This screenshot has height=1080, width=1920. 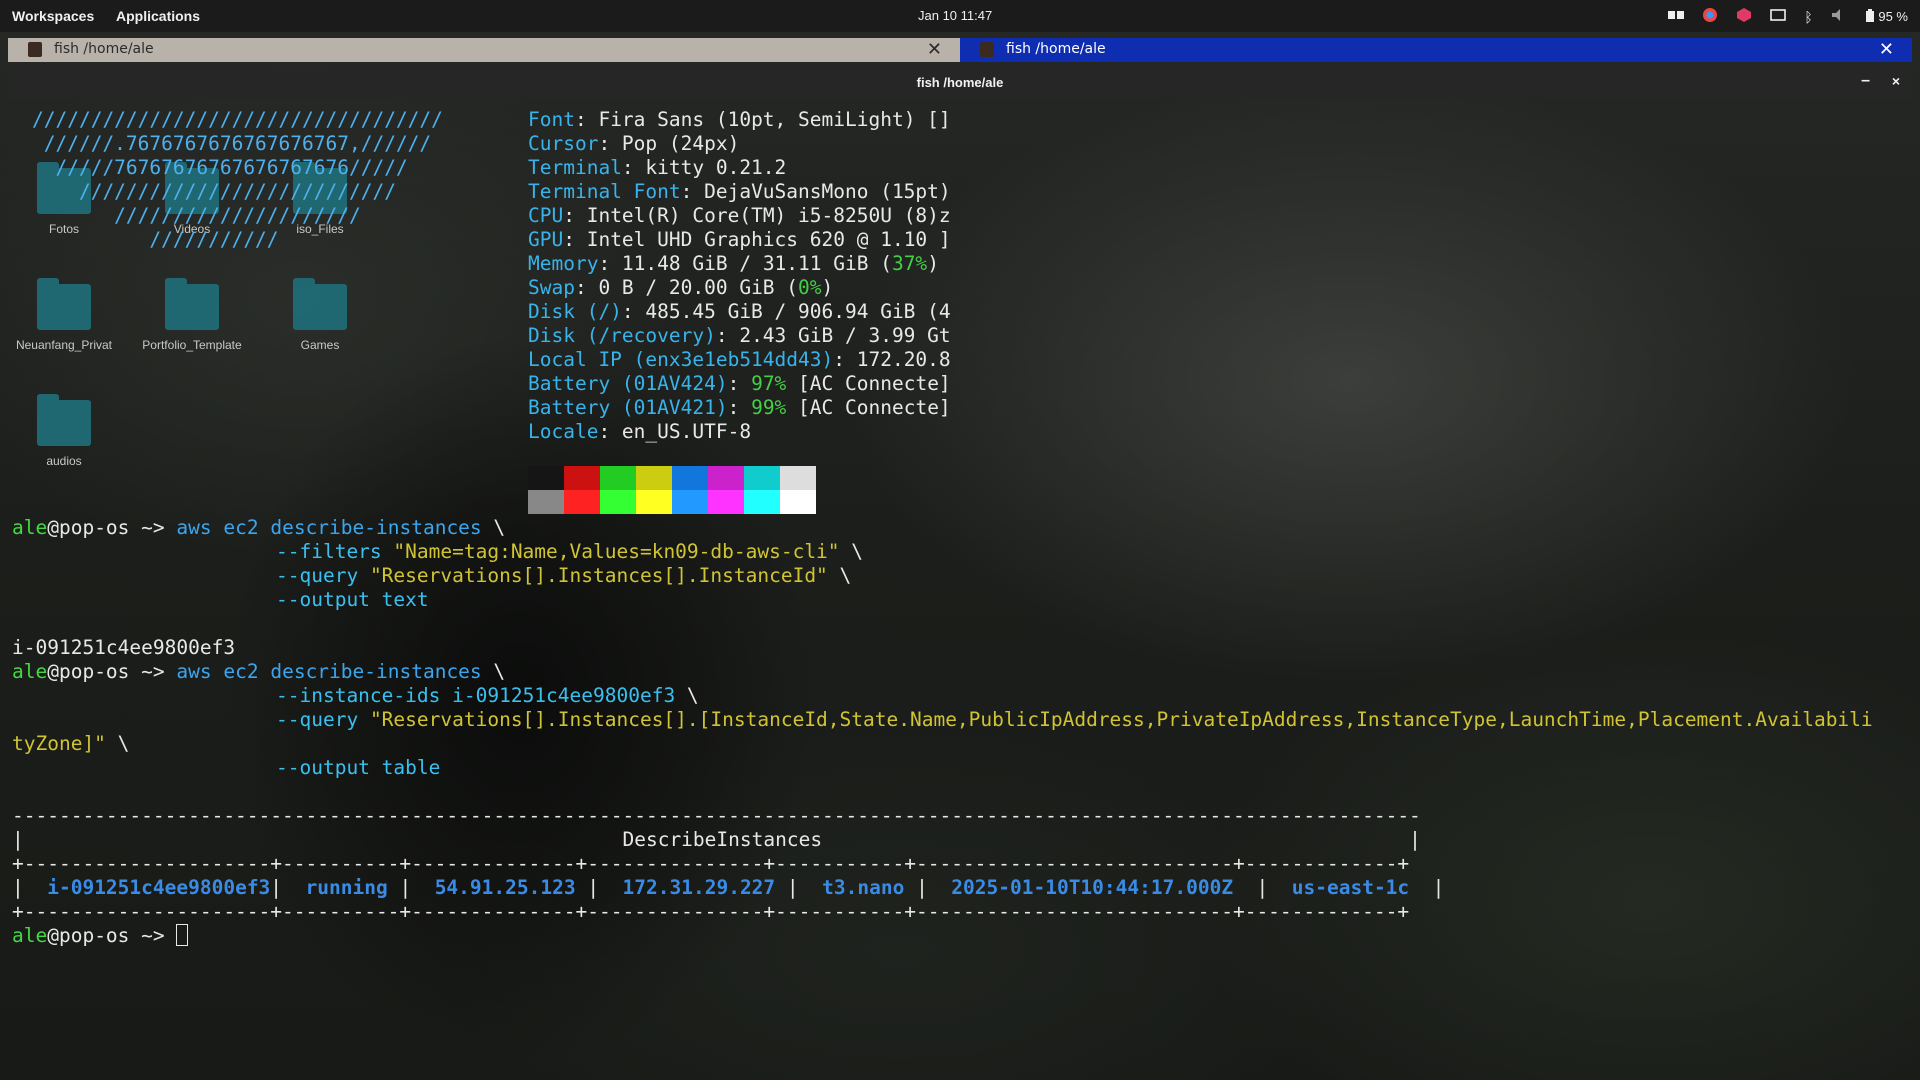 I want to click on sysinfo-memory: Memory: 11.48 GiB / 31.11 GiB (37%), so click(x=733, y=263).